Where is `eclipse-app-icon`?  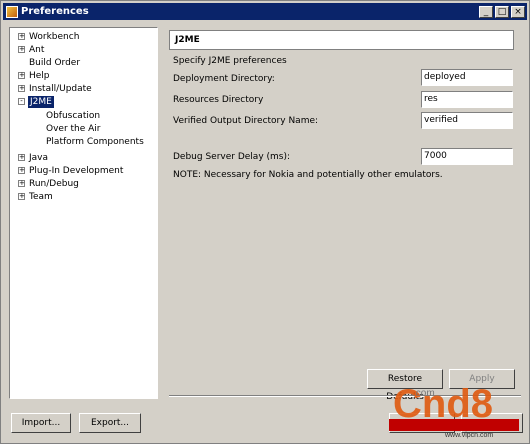
eclipse-app-icon is located at coordinates (12, 11).